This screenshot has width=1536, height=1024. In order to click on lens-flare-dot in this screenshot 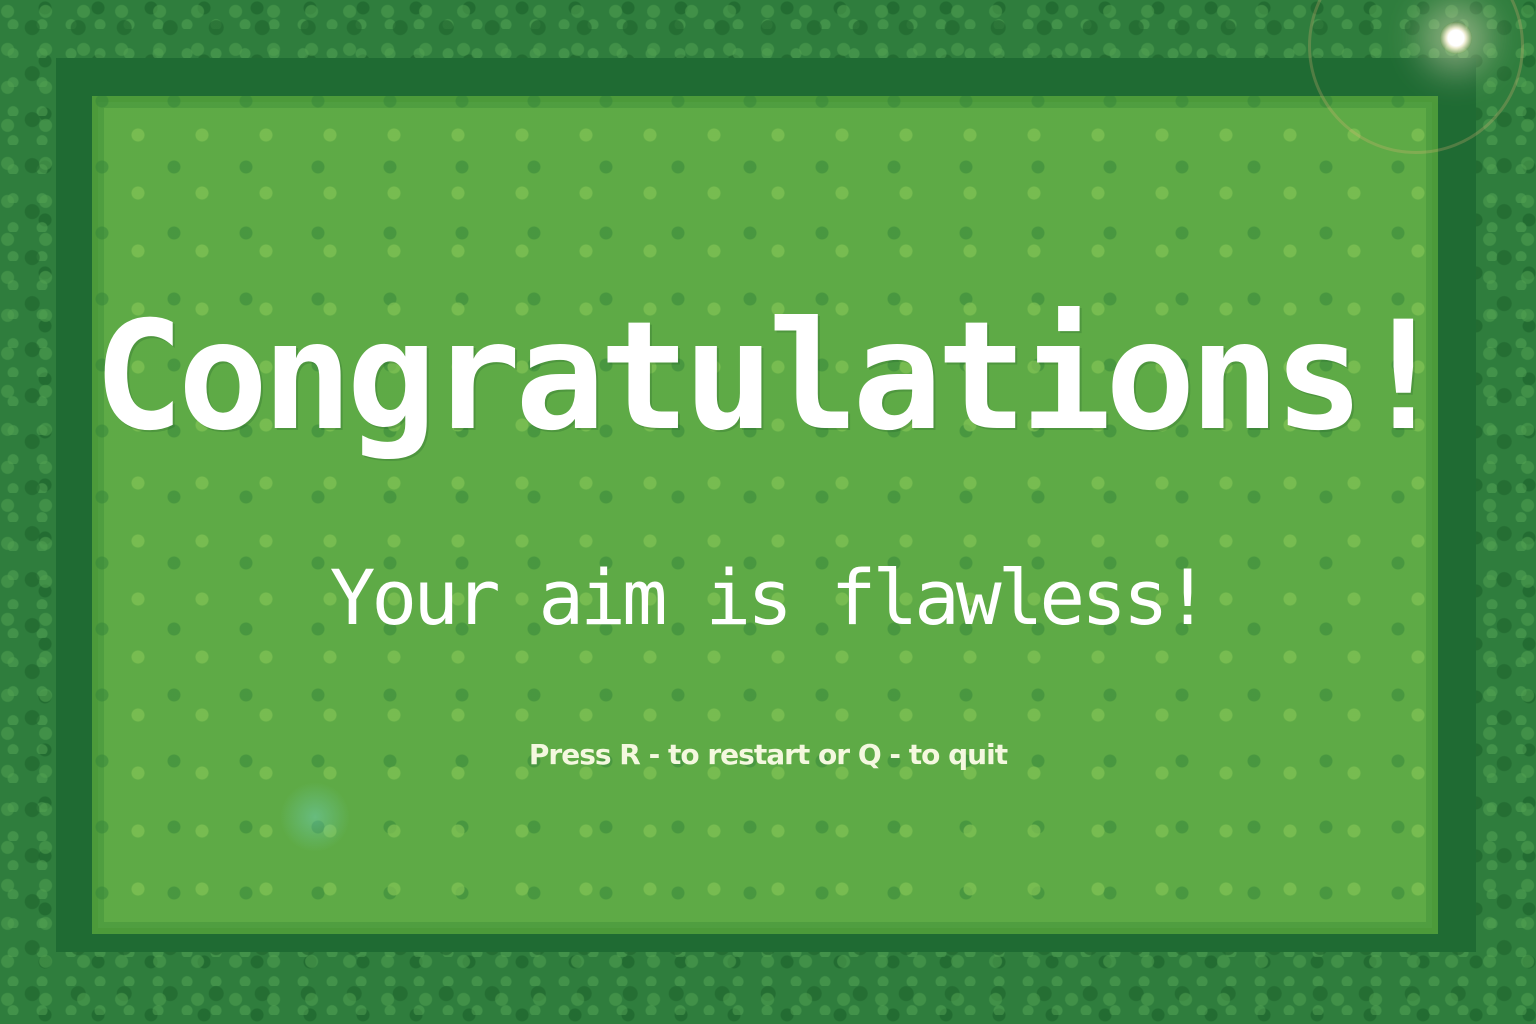, I will do `click(315, 817)`.